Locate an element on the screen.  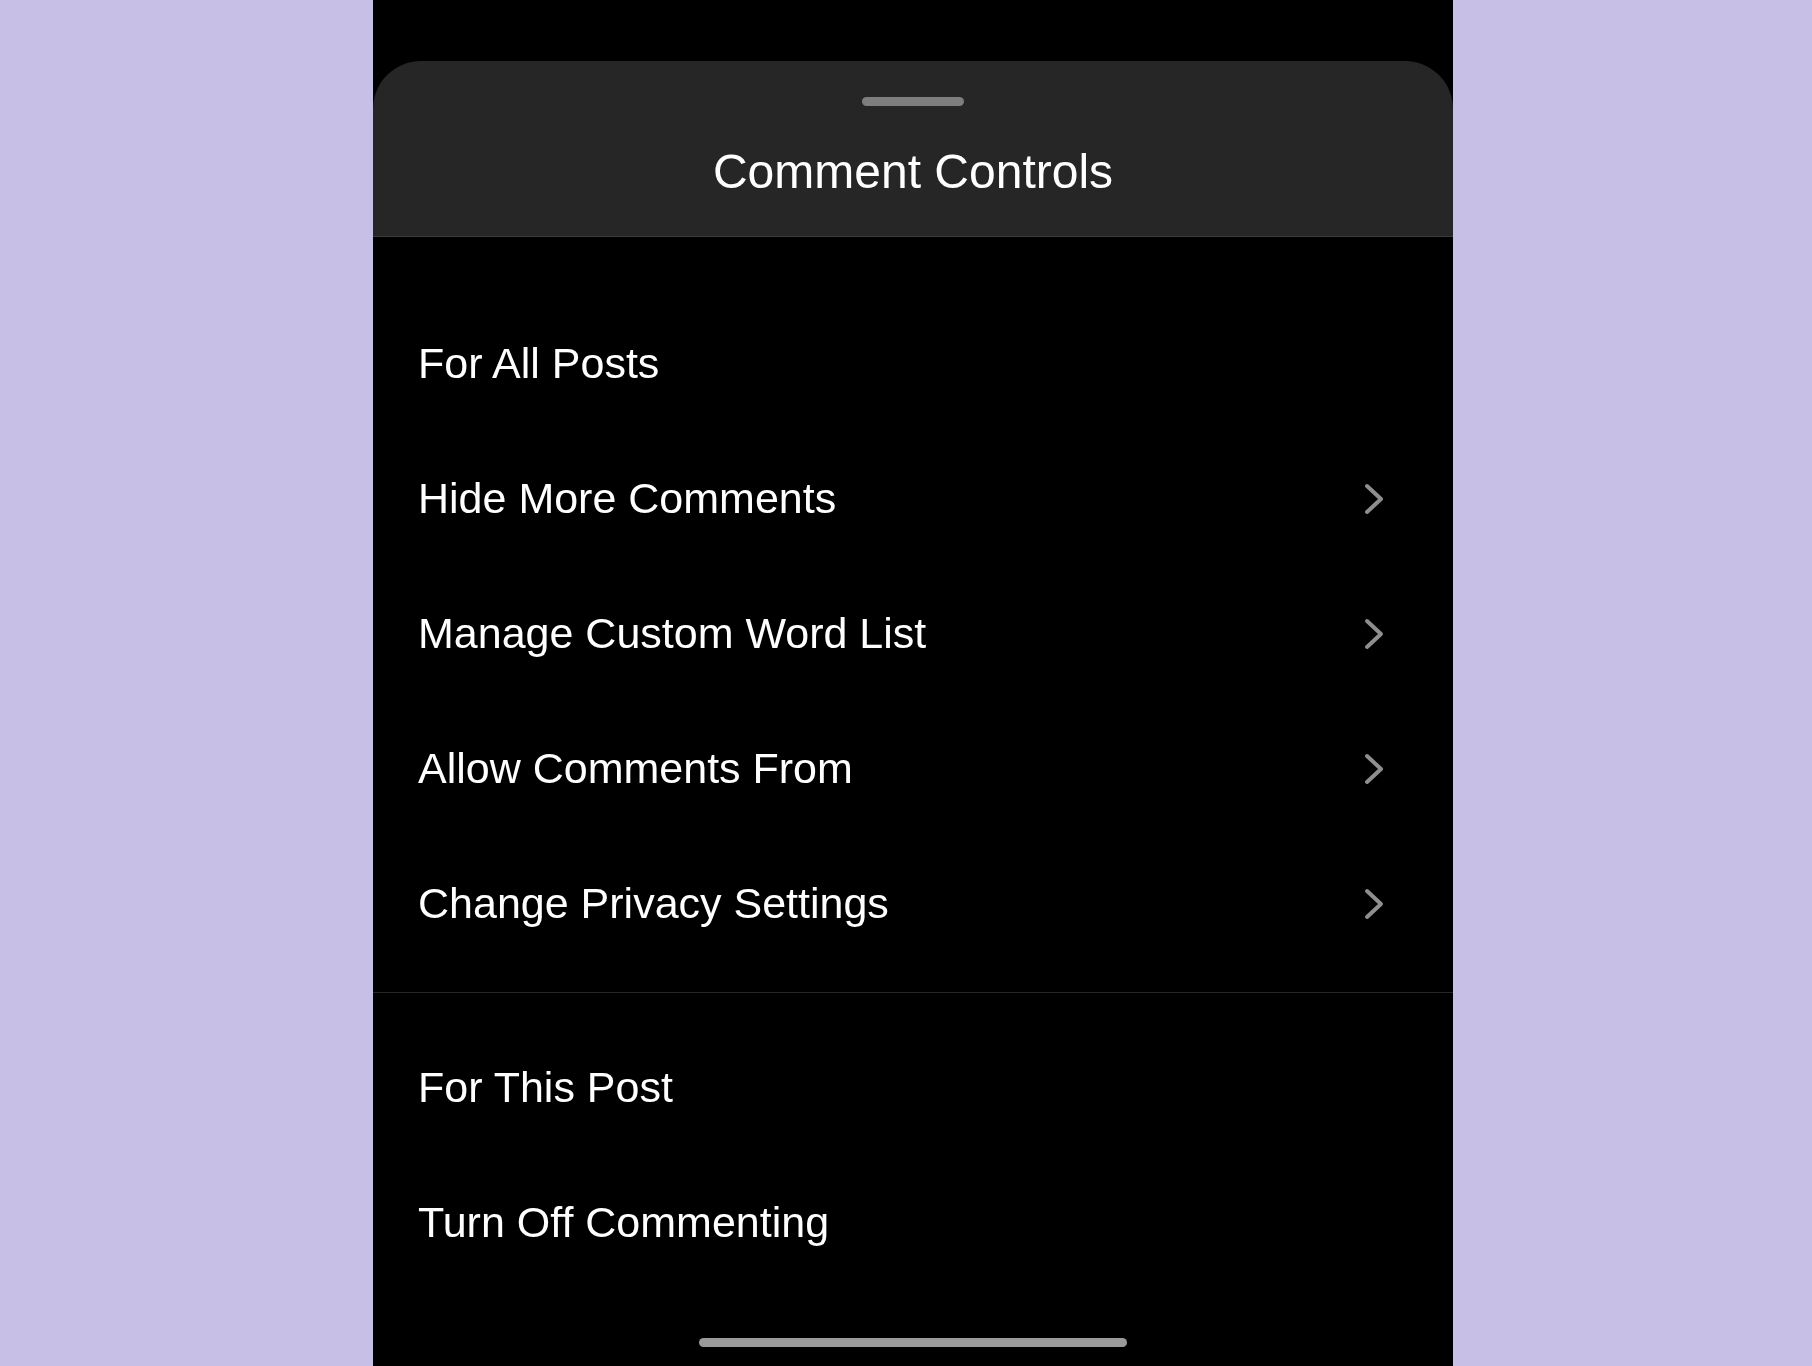
sheet-title: Comment Controls is located at coordinates (913, 172).